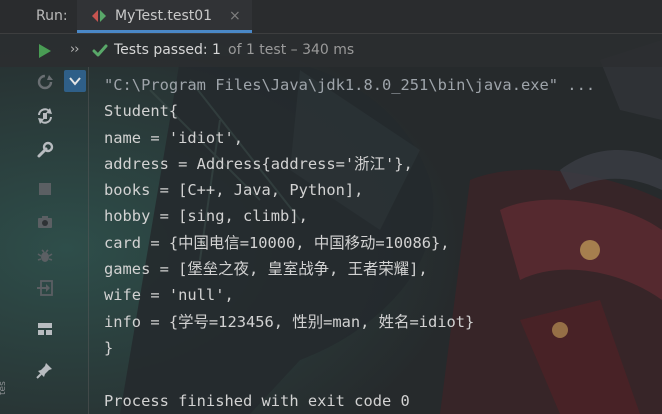  Describe the element at coordinates (45, 329) in the screenshot. I see `layout-icon` at that location.